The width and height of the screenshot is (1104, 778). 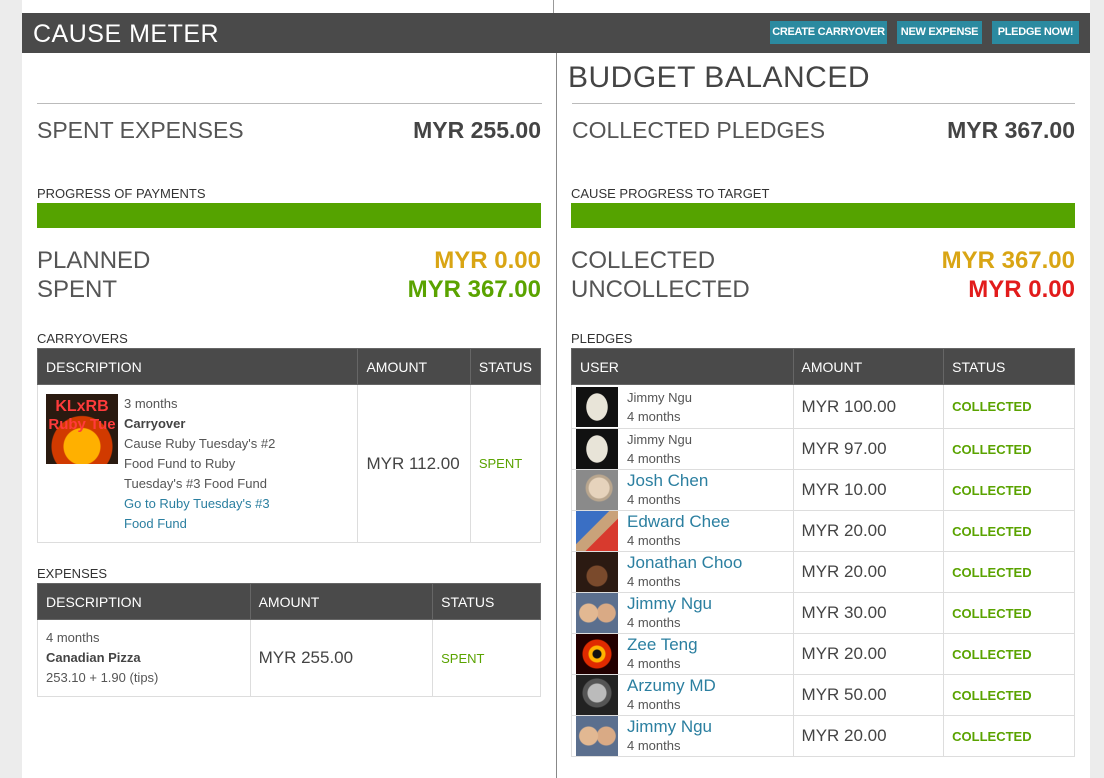 What do you see at coordinates (73, 637) in the screenshot?
I see `expense-age: 4 months` at bounding box center [73, 637].